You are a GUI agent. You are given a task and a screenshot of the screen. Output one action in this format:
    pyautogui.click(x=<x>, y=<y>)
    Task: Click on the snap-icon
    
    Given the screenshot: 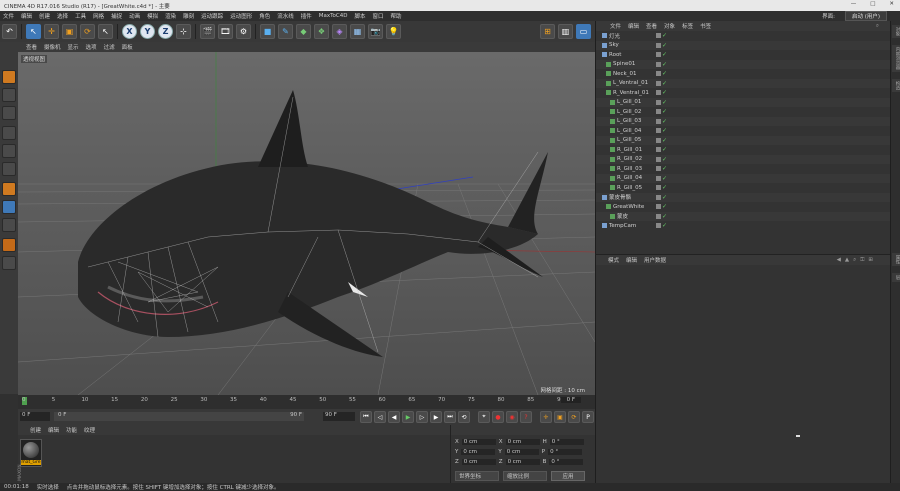 What is the action you would take?
    pyautogui.click(x=9, y=225)
    